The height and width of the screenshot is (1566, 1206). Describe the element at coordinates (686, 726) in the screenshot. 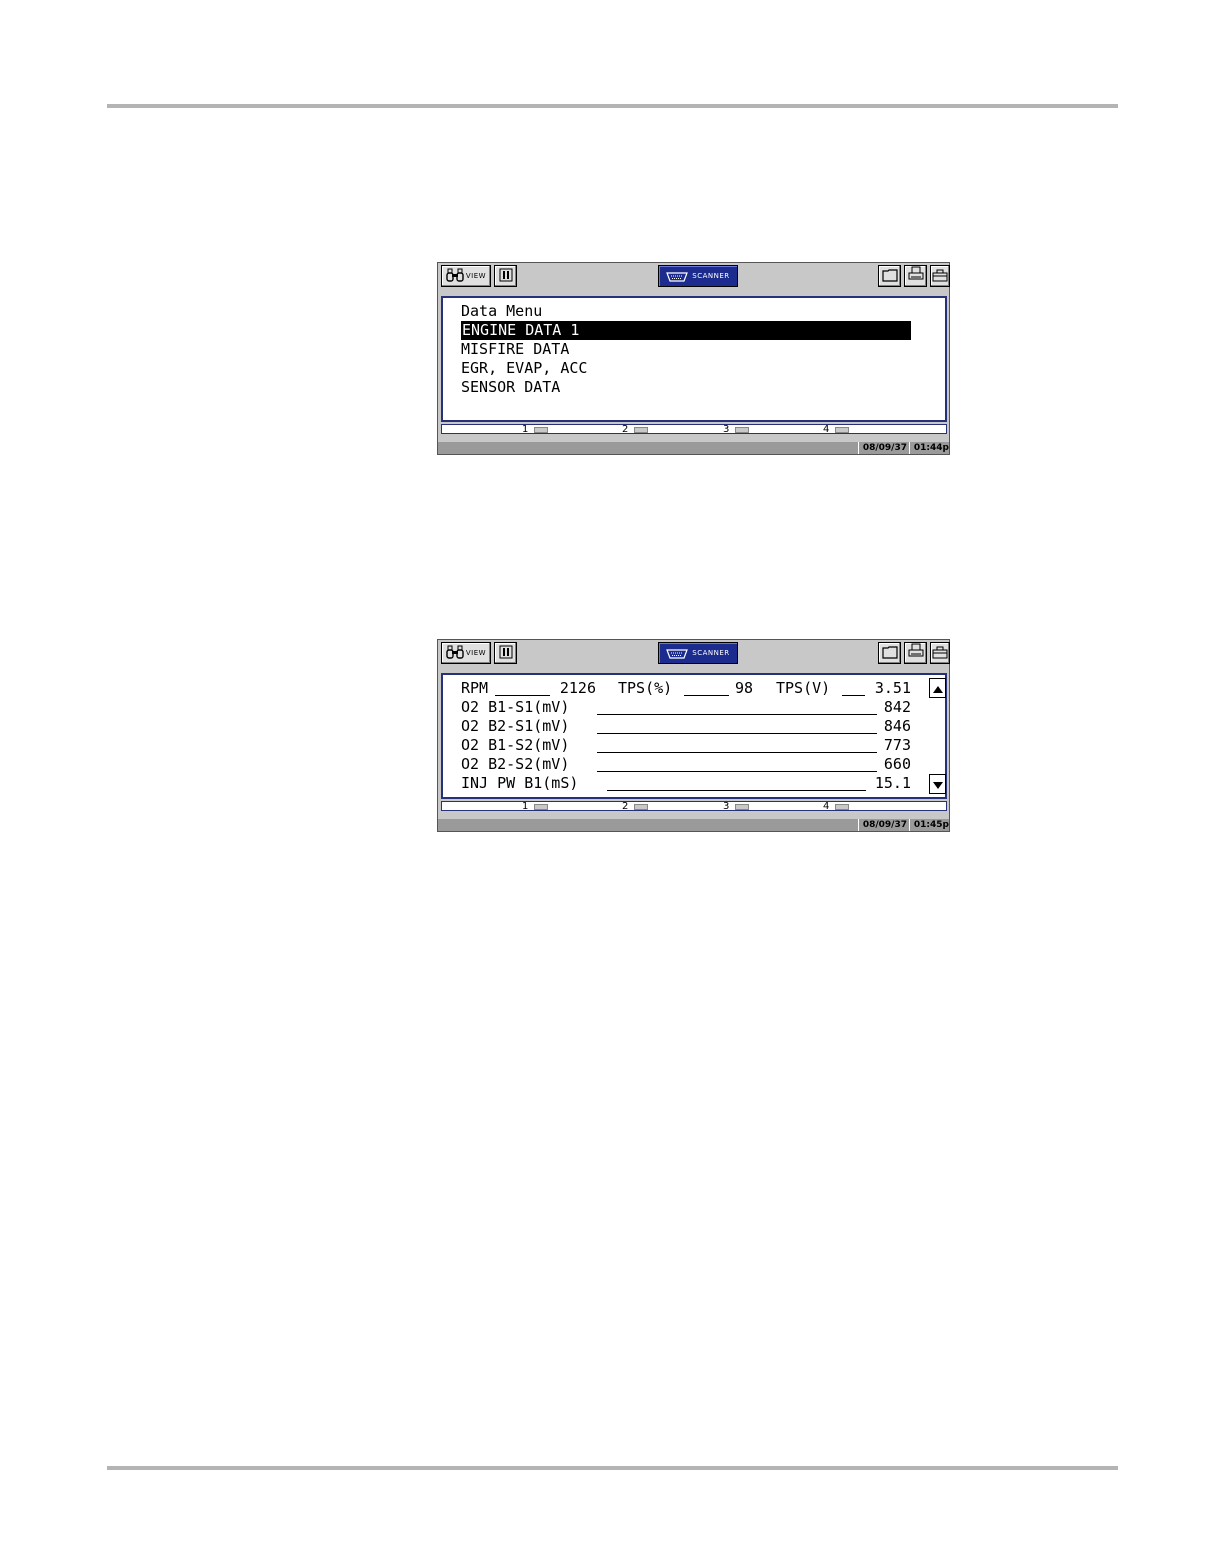

I see `data-row: O2 B2-S1(mV) 846` at that location.